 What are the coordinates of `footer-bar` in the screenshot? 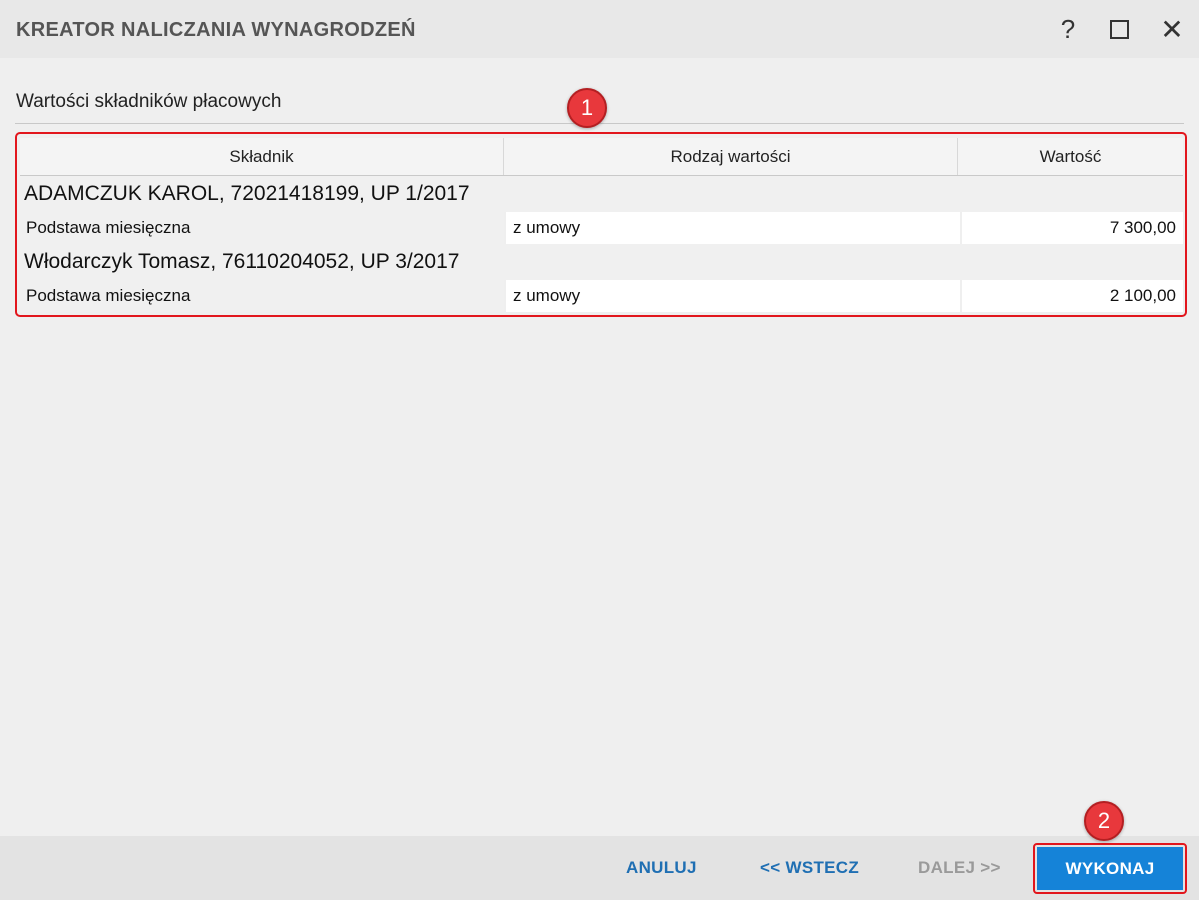 It's located at (599, 868).